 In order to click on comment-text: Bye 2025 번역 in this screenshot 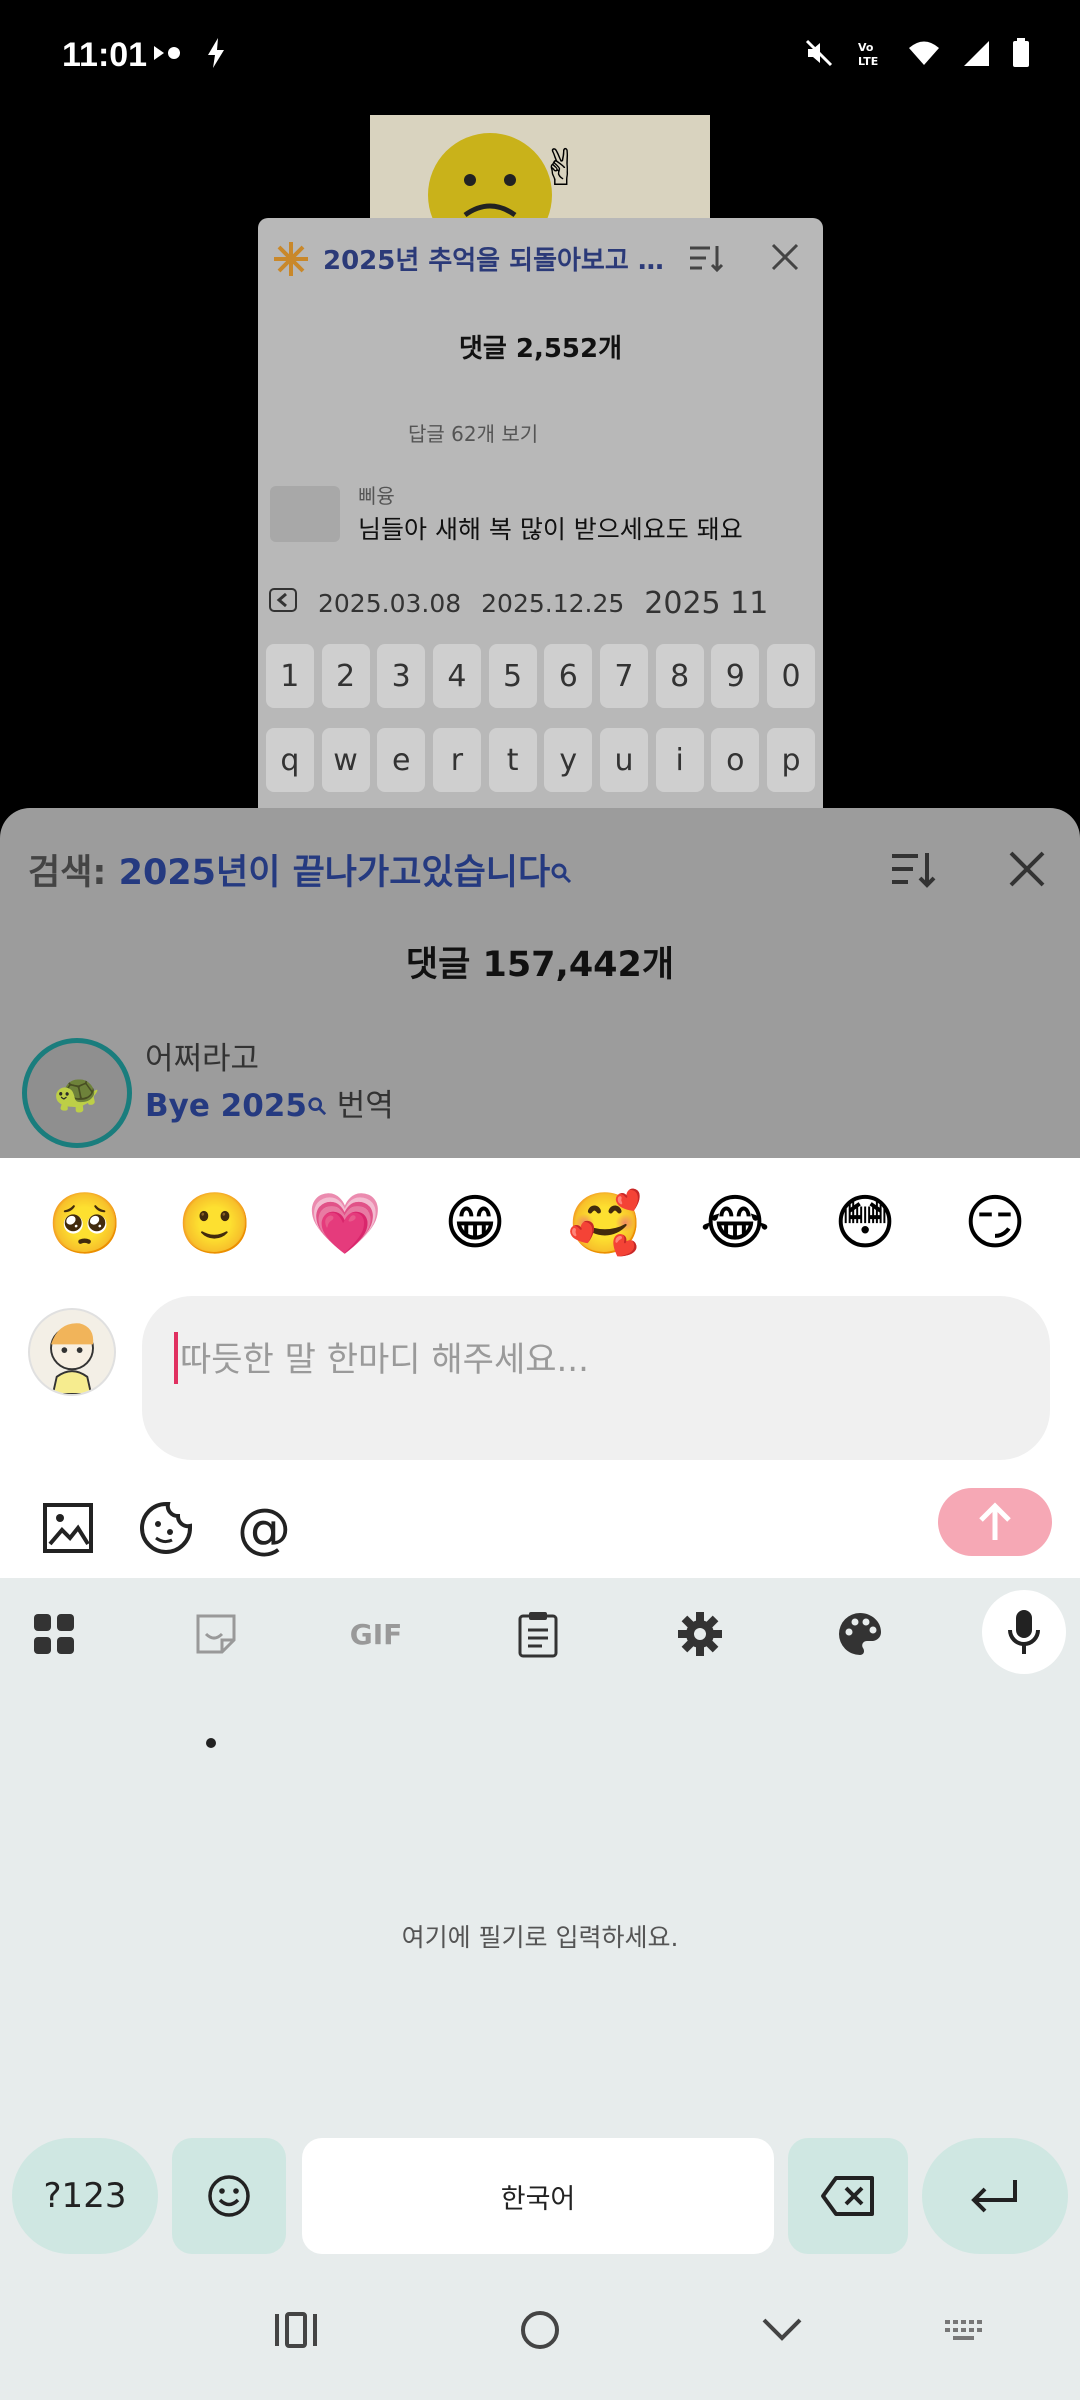, I will do `click(269, 1102)`.